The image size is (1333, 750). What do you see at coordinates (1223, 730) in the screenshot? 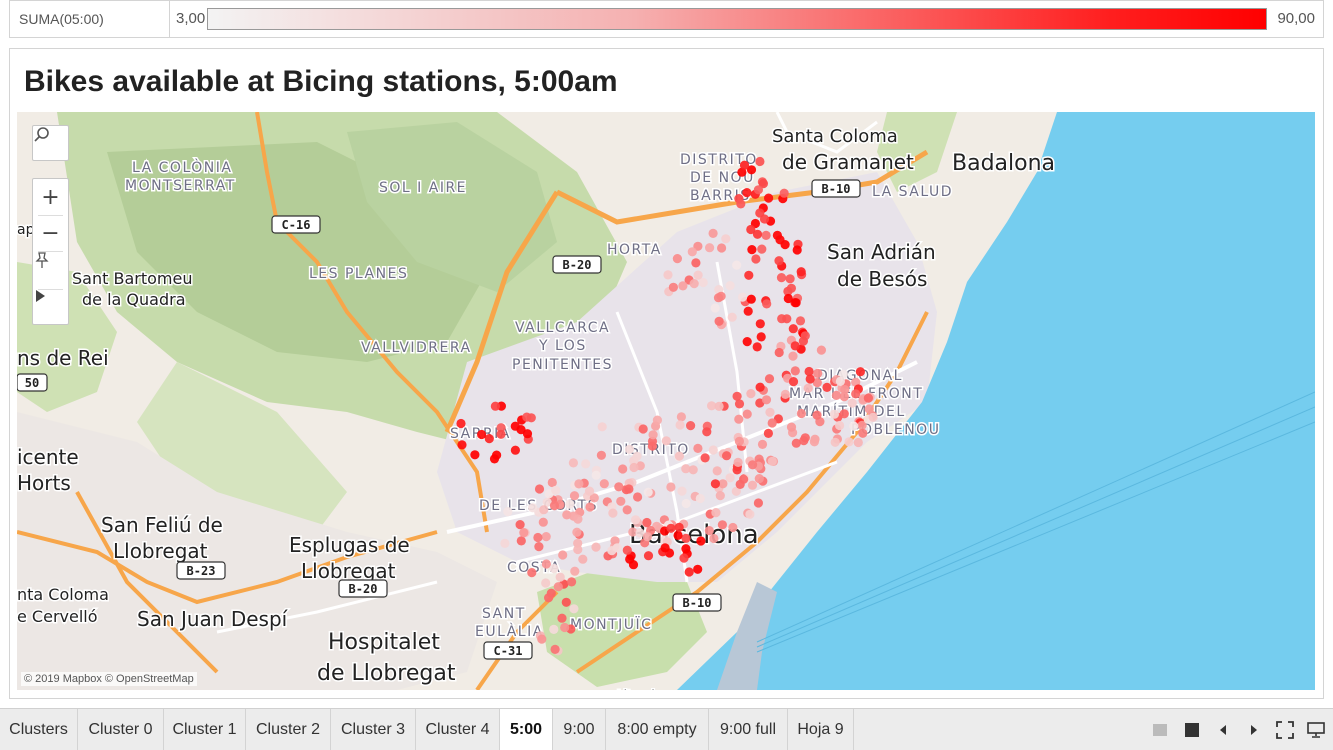
I see `prev-icon` at bounding box center [1223, 730].